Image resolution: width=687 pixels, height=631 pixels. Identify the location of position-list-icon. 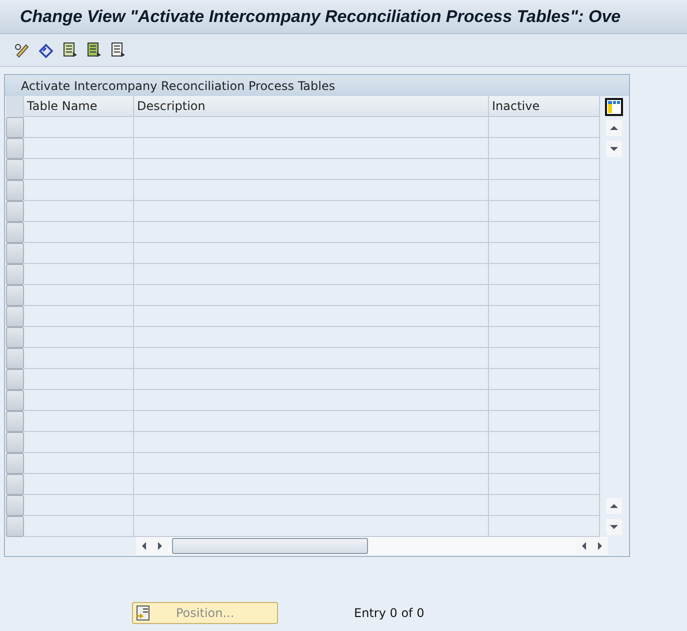
(143, 613).